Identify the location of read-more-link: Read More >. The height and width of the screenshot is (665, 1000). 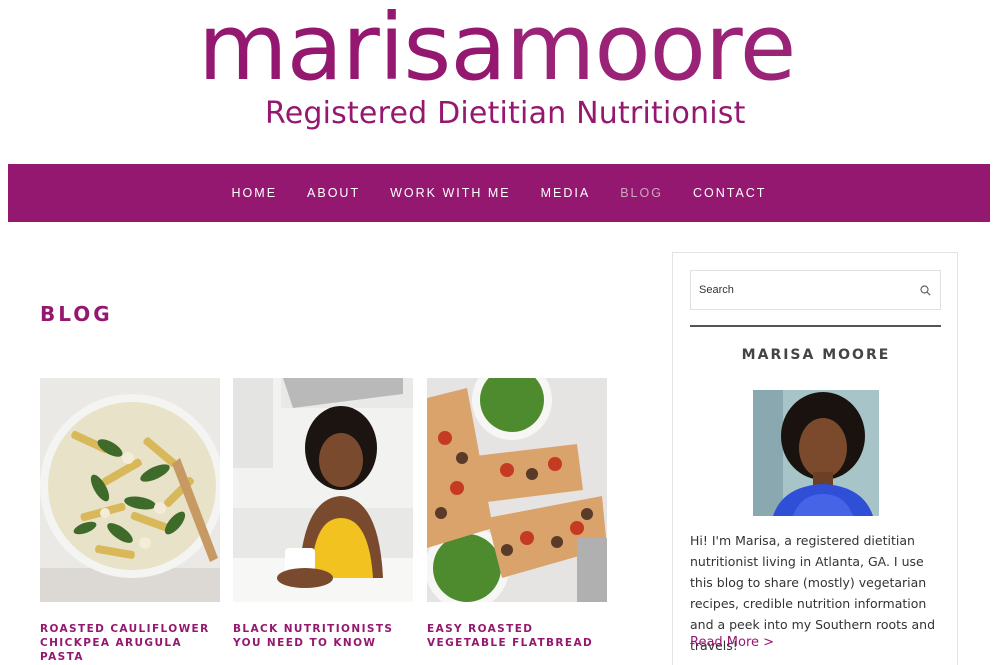
(732, 642).